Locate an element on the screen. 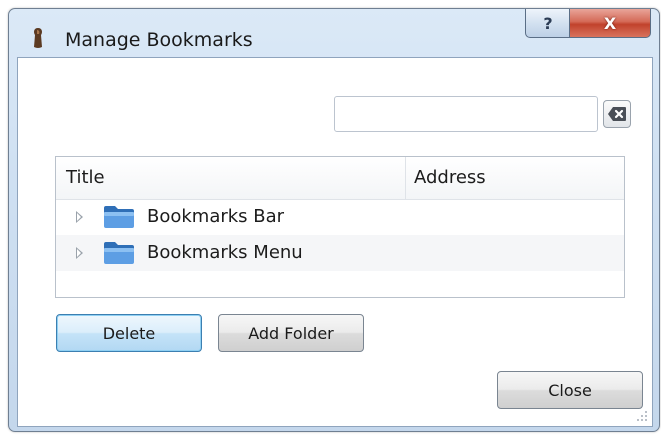  close-icon: X is located at coordinates (610, 23).